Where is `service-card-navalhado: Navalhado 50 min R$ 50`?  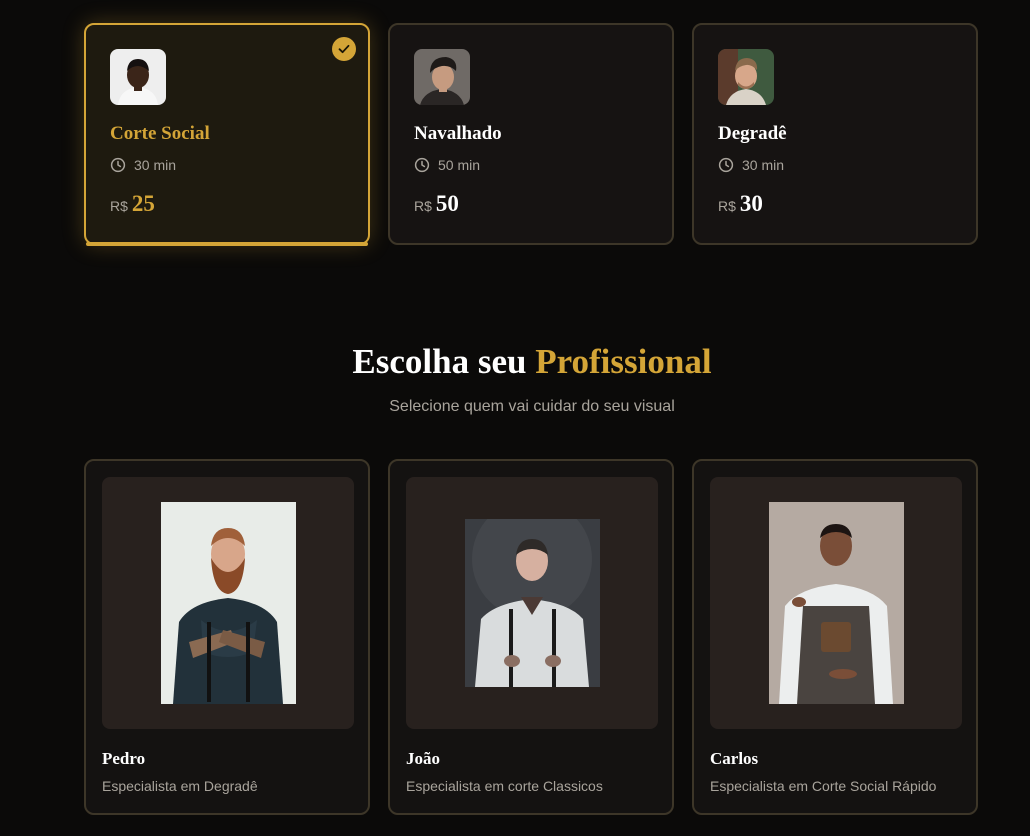 service-card-navalhado: Navalhado 50 min R$ 50 is located at coordinates (531, 134).